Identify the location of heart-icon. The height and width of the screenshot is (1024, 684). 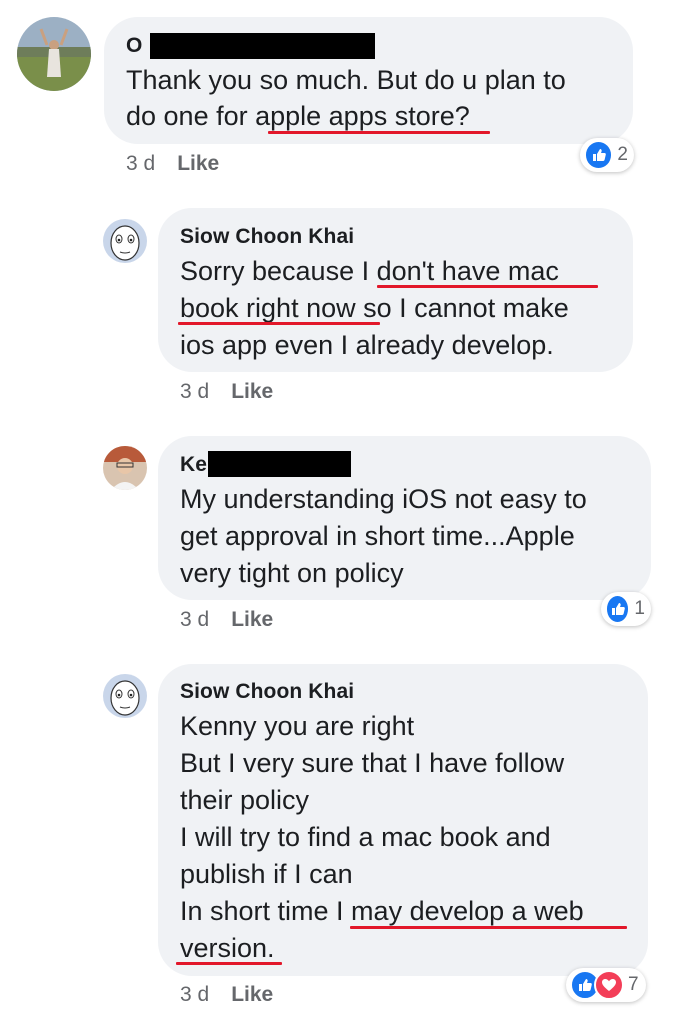
(609, 985).